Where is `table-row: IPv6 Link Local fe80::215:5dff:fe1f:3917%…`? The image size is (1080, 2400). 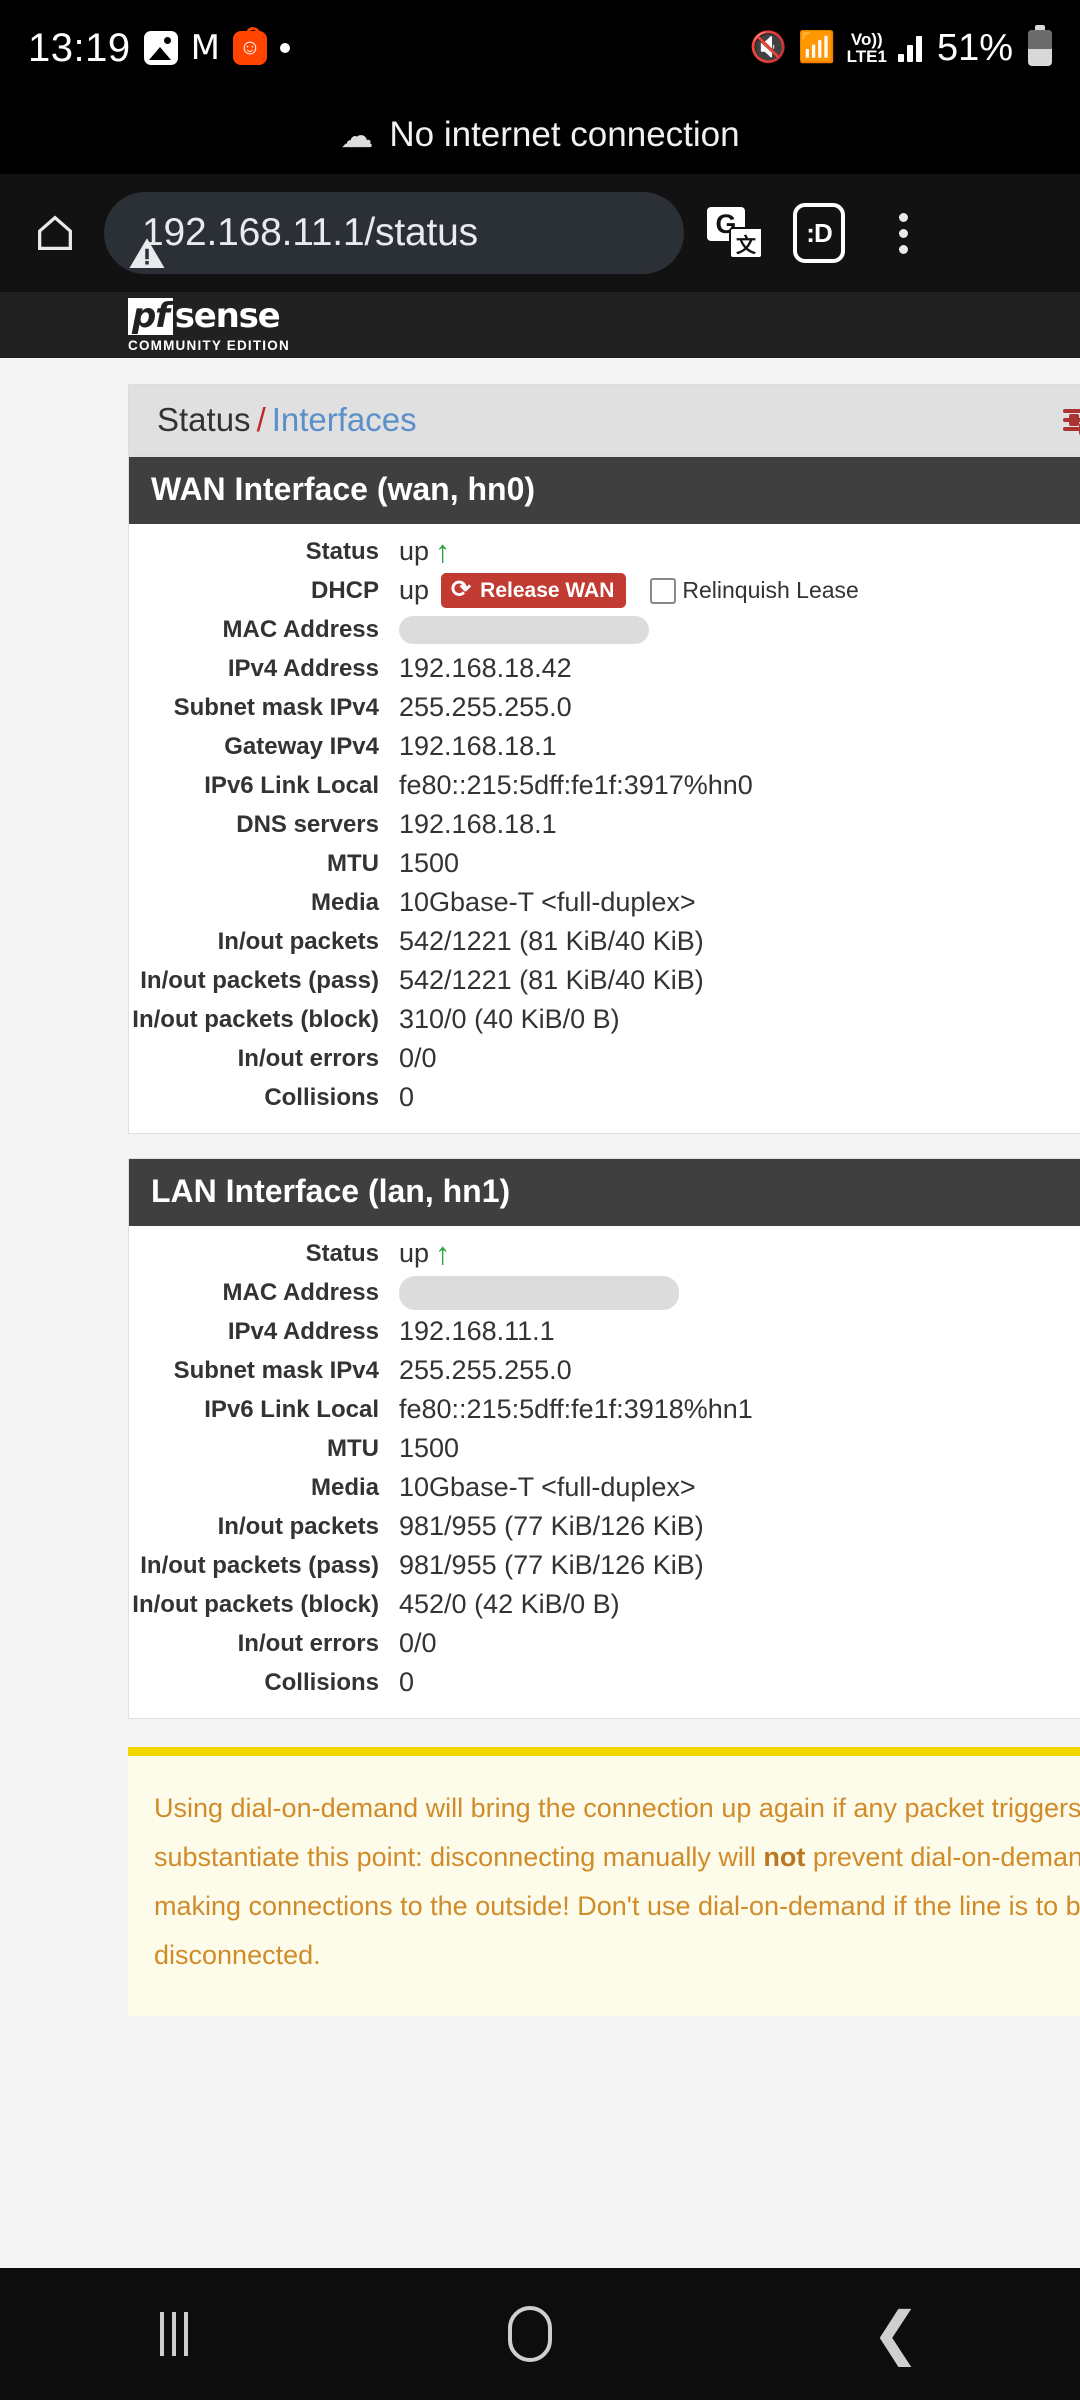
table-row: IPv6 Link Local fe80::215:5dff:fe1f:3917%… is located at coordinates (604, 785).